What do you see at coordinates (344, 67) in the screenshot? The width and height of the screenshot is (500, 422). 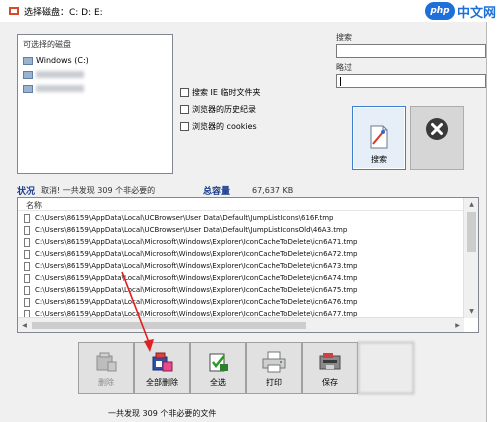 I see `skip-label: 略过` at bounding box center [344, 67].